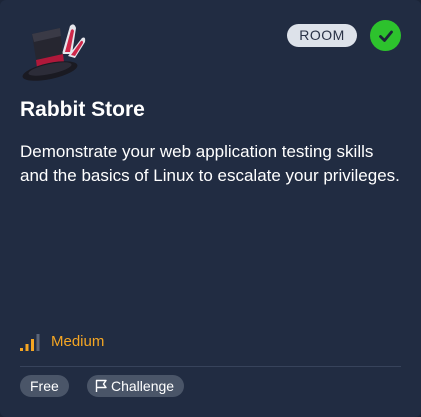 This screenshot has width=421, height=417. I want to click on tag-challenge-label: Challenge, so click(143, 386).